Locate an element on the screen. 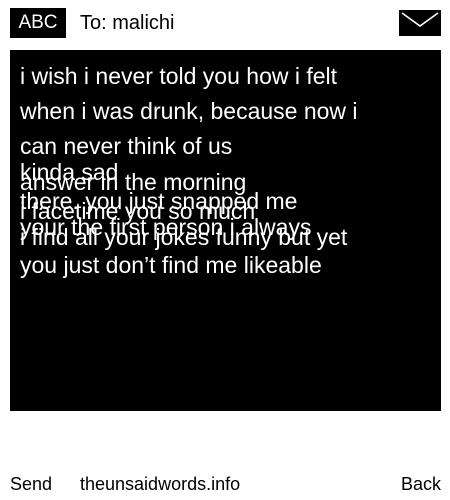  keyboard-mode-badge: ABC is located at coordinates (38, 23).